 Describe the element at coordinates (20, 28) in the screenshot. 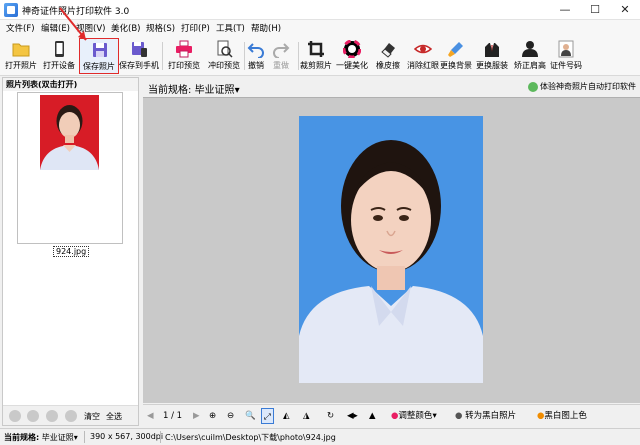

I see `menu-file: 文件(F)` at that location.